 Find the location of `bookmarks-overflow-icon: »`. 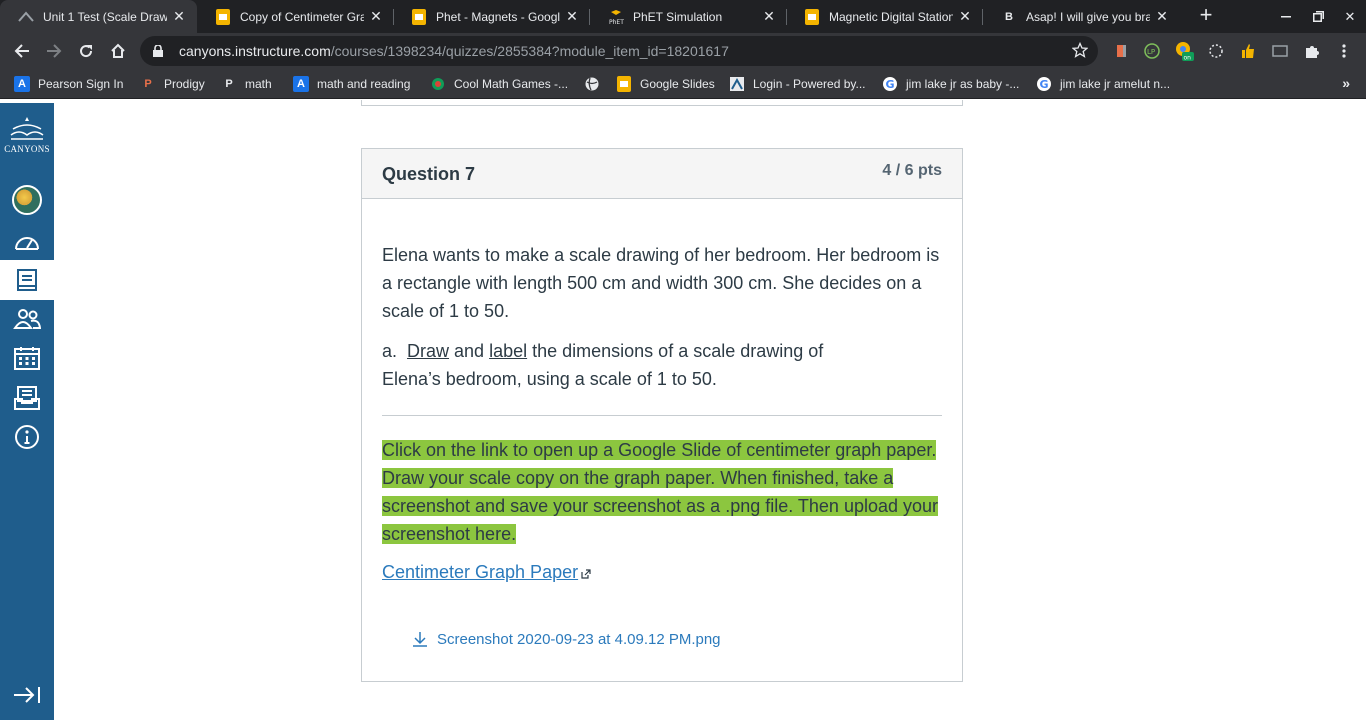

bookmarks-overflow-icon: » is located at coordinates (1346, 83).